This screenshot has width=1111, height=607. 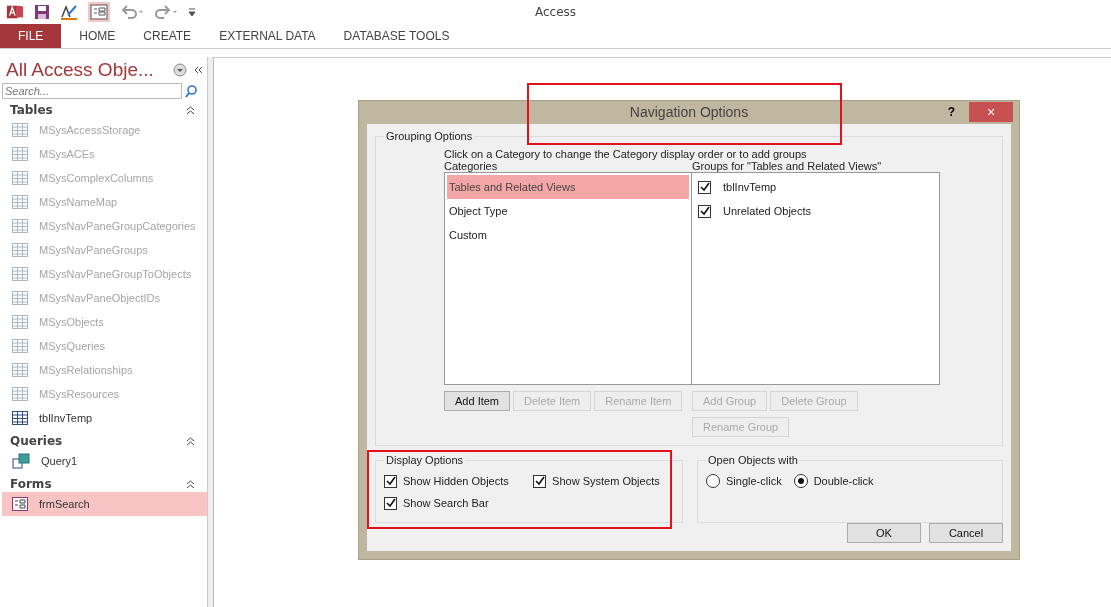 What do you see at coordinates (456, 481) in the screenshot?
I see `checkbox-label: Show Hidden Objects` at bounding box center [456, 481].